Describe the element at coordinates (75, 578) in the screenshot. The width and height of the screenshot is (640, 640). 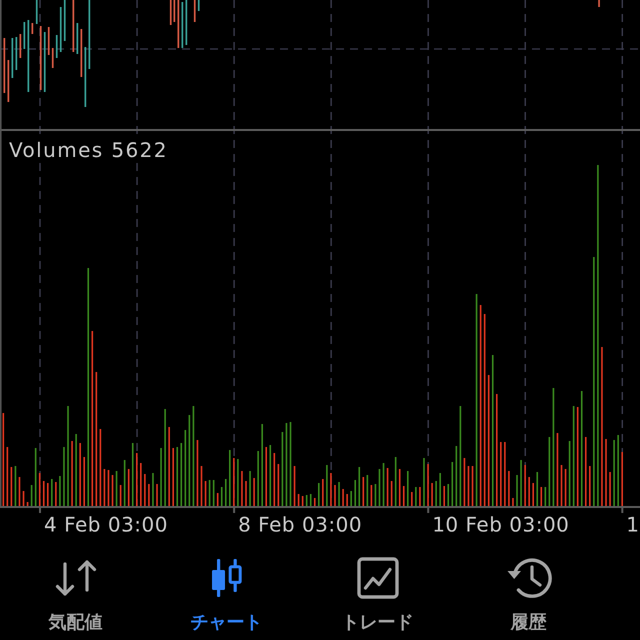
I see `up-down-arrows-icon` at that location.